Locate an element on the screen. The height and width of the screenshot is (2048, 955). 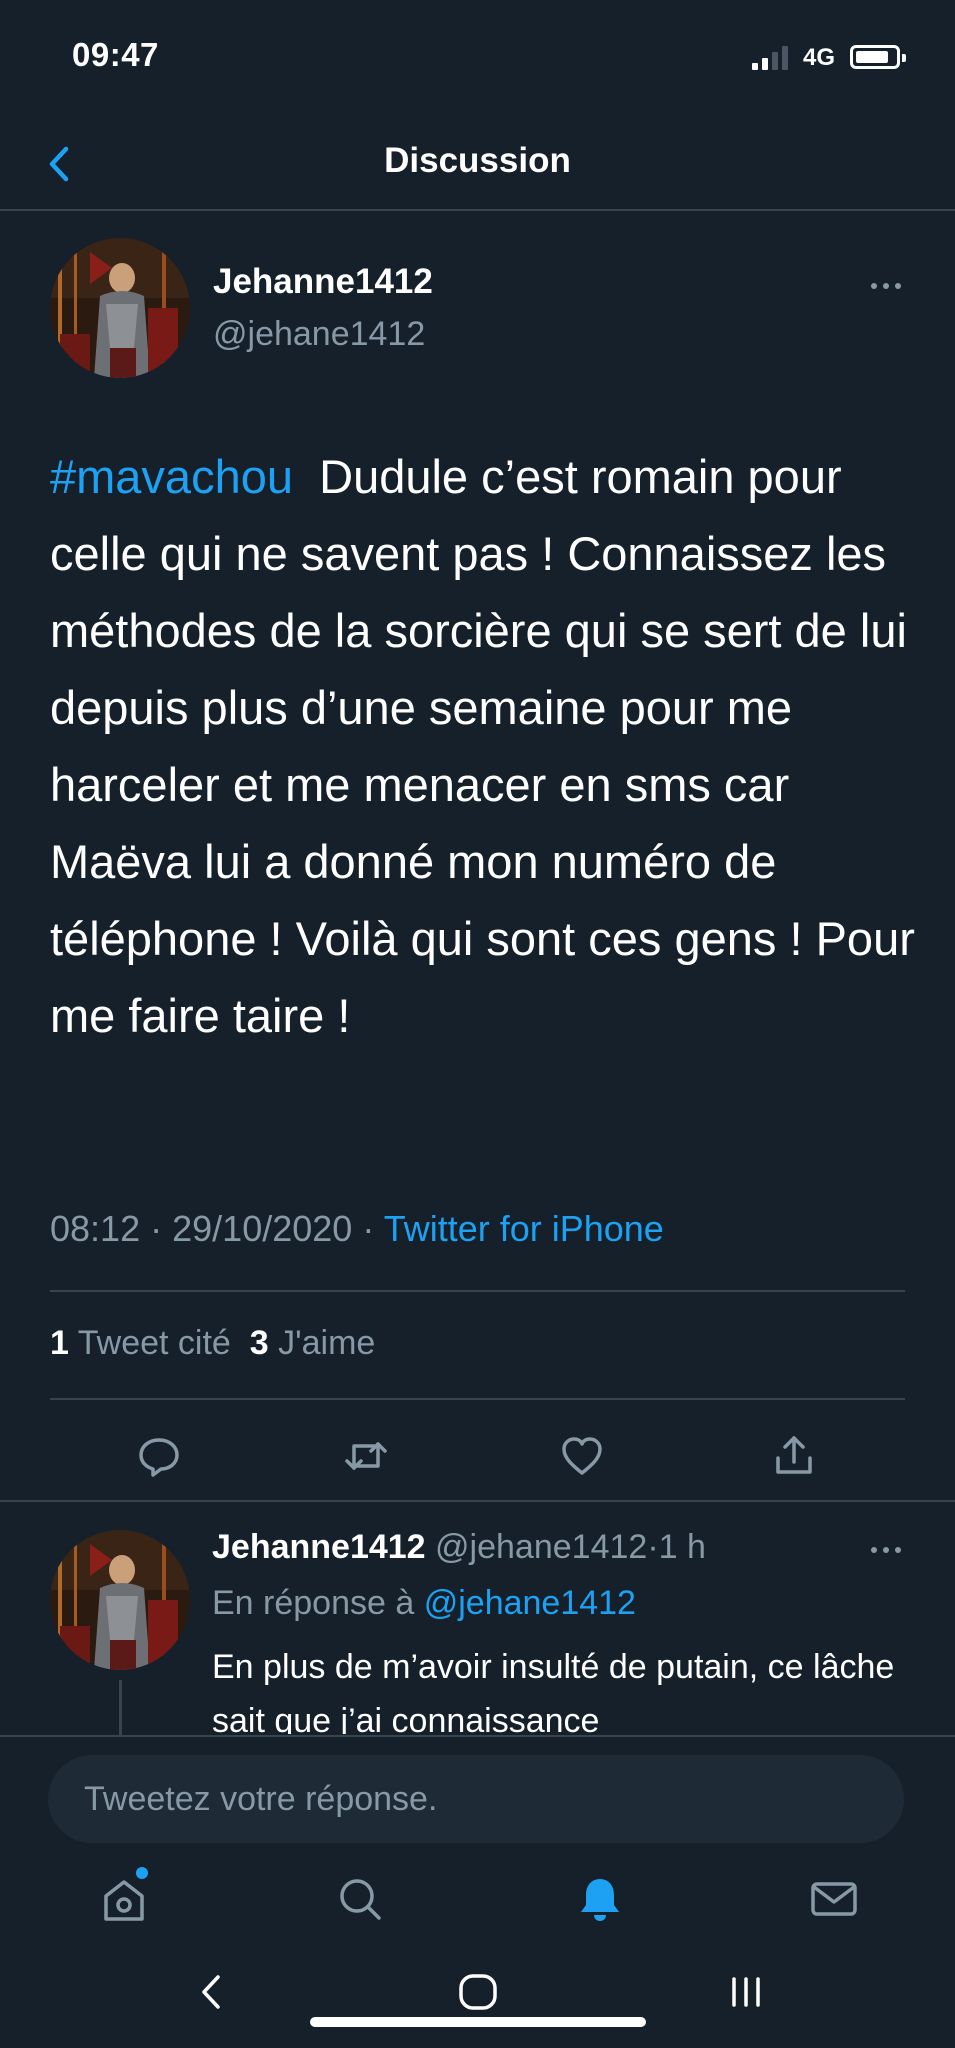
reply-to-mention: @jehane1412 is located at coordinates (530, 1603).